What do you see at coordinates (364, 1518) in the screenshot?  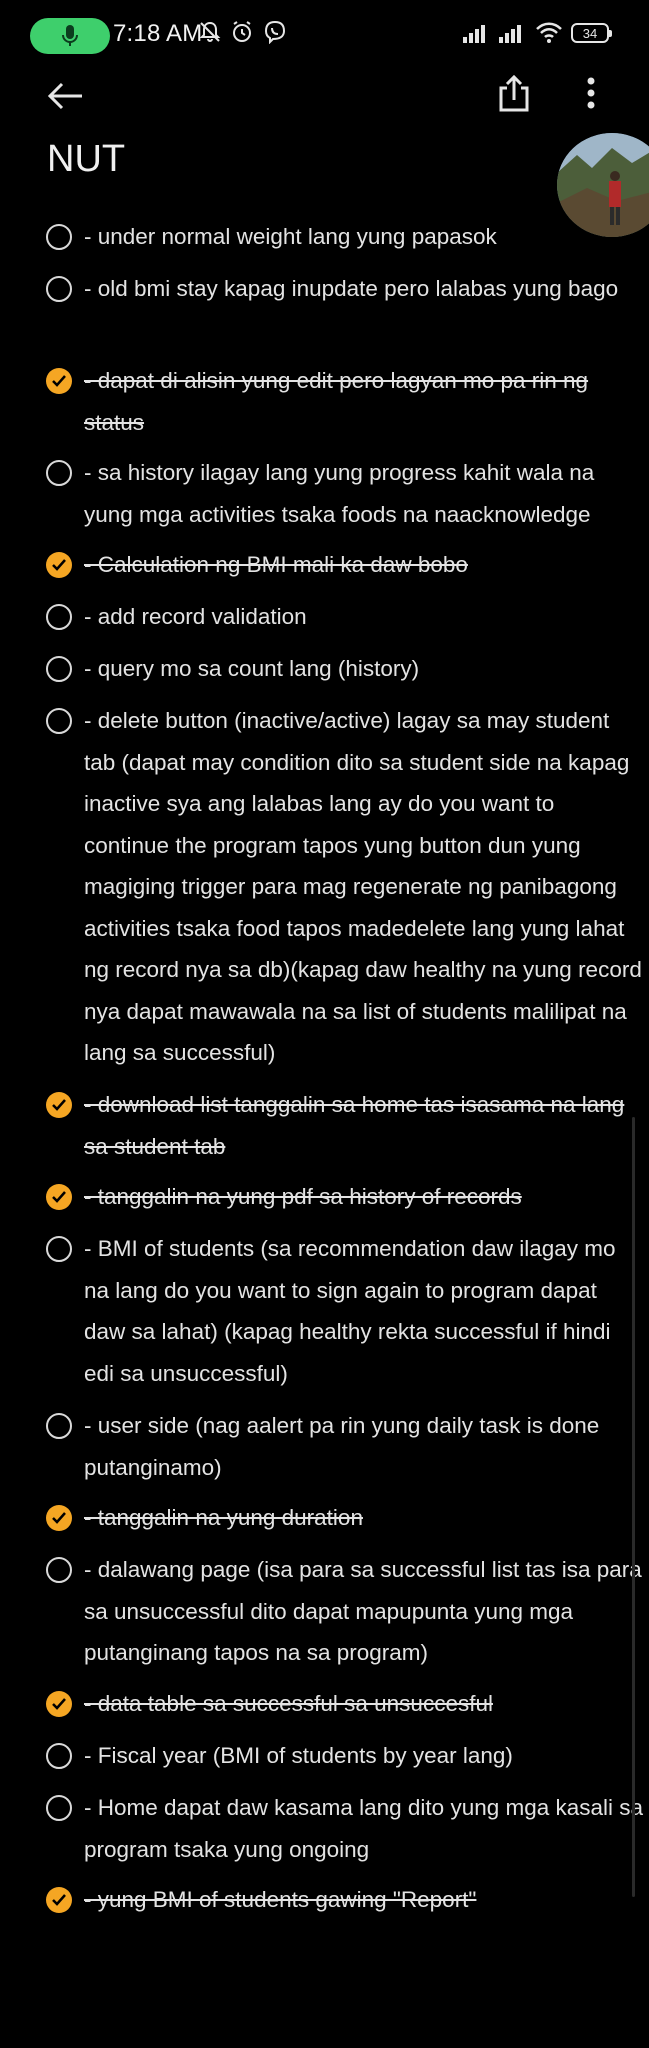 I see `item-text: - tanggalin na yung duration` at bounding box center [364, 1518].